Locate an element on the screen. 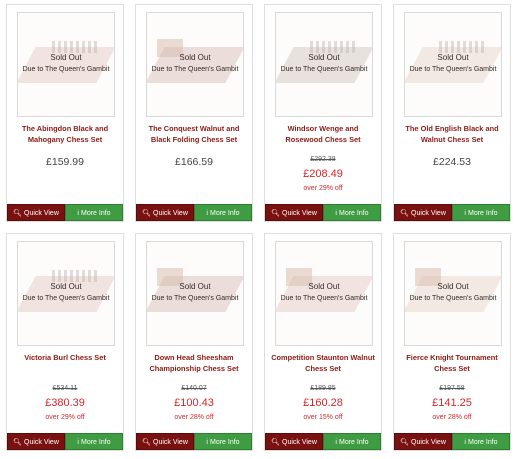 Image resolution: width=517 pixels, height=459 pixels. product-title: Windsor Wenge and Rosewood Chess Set is located at coordinates (323, 135).